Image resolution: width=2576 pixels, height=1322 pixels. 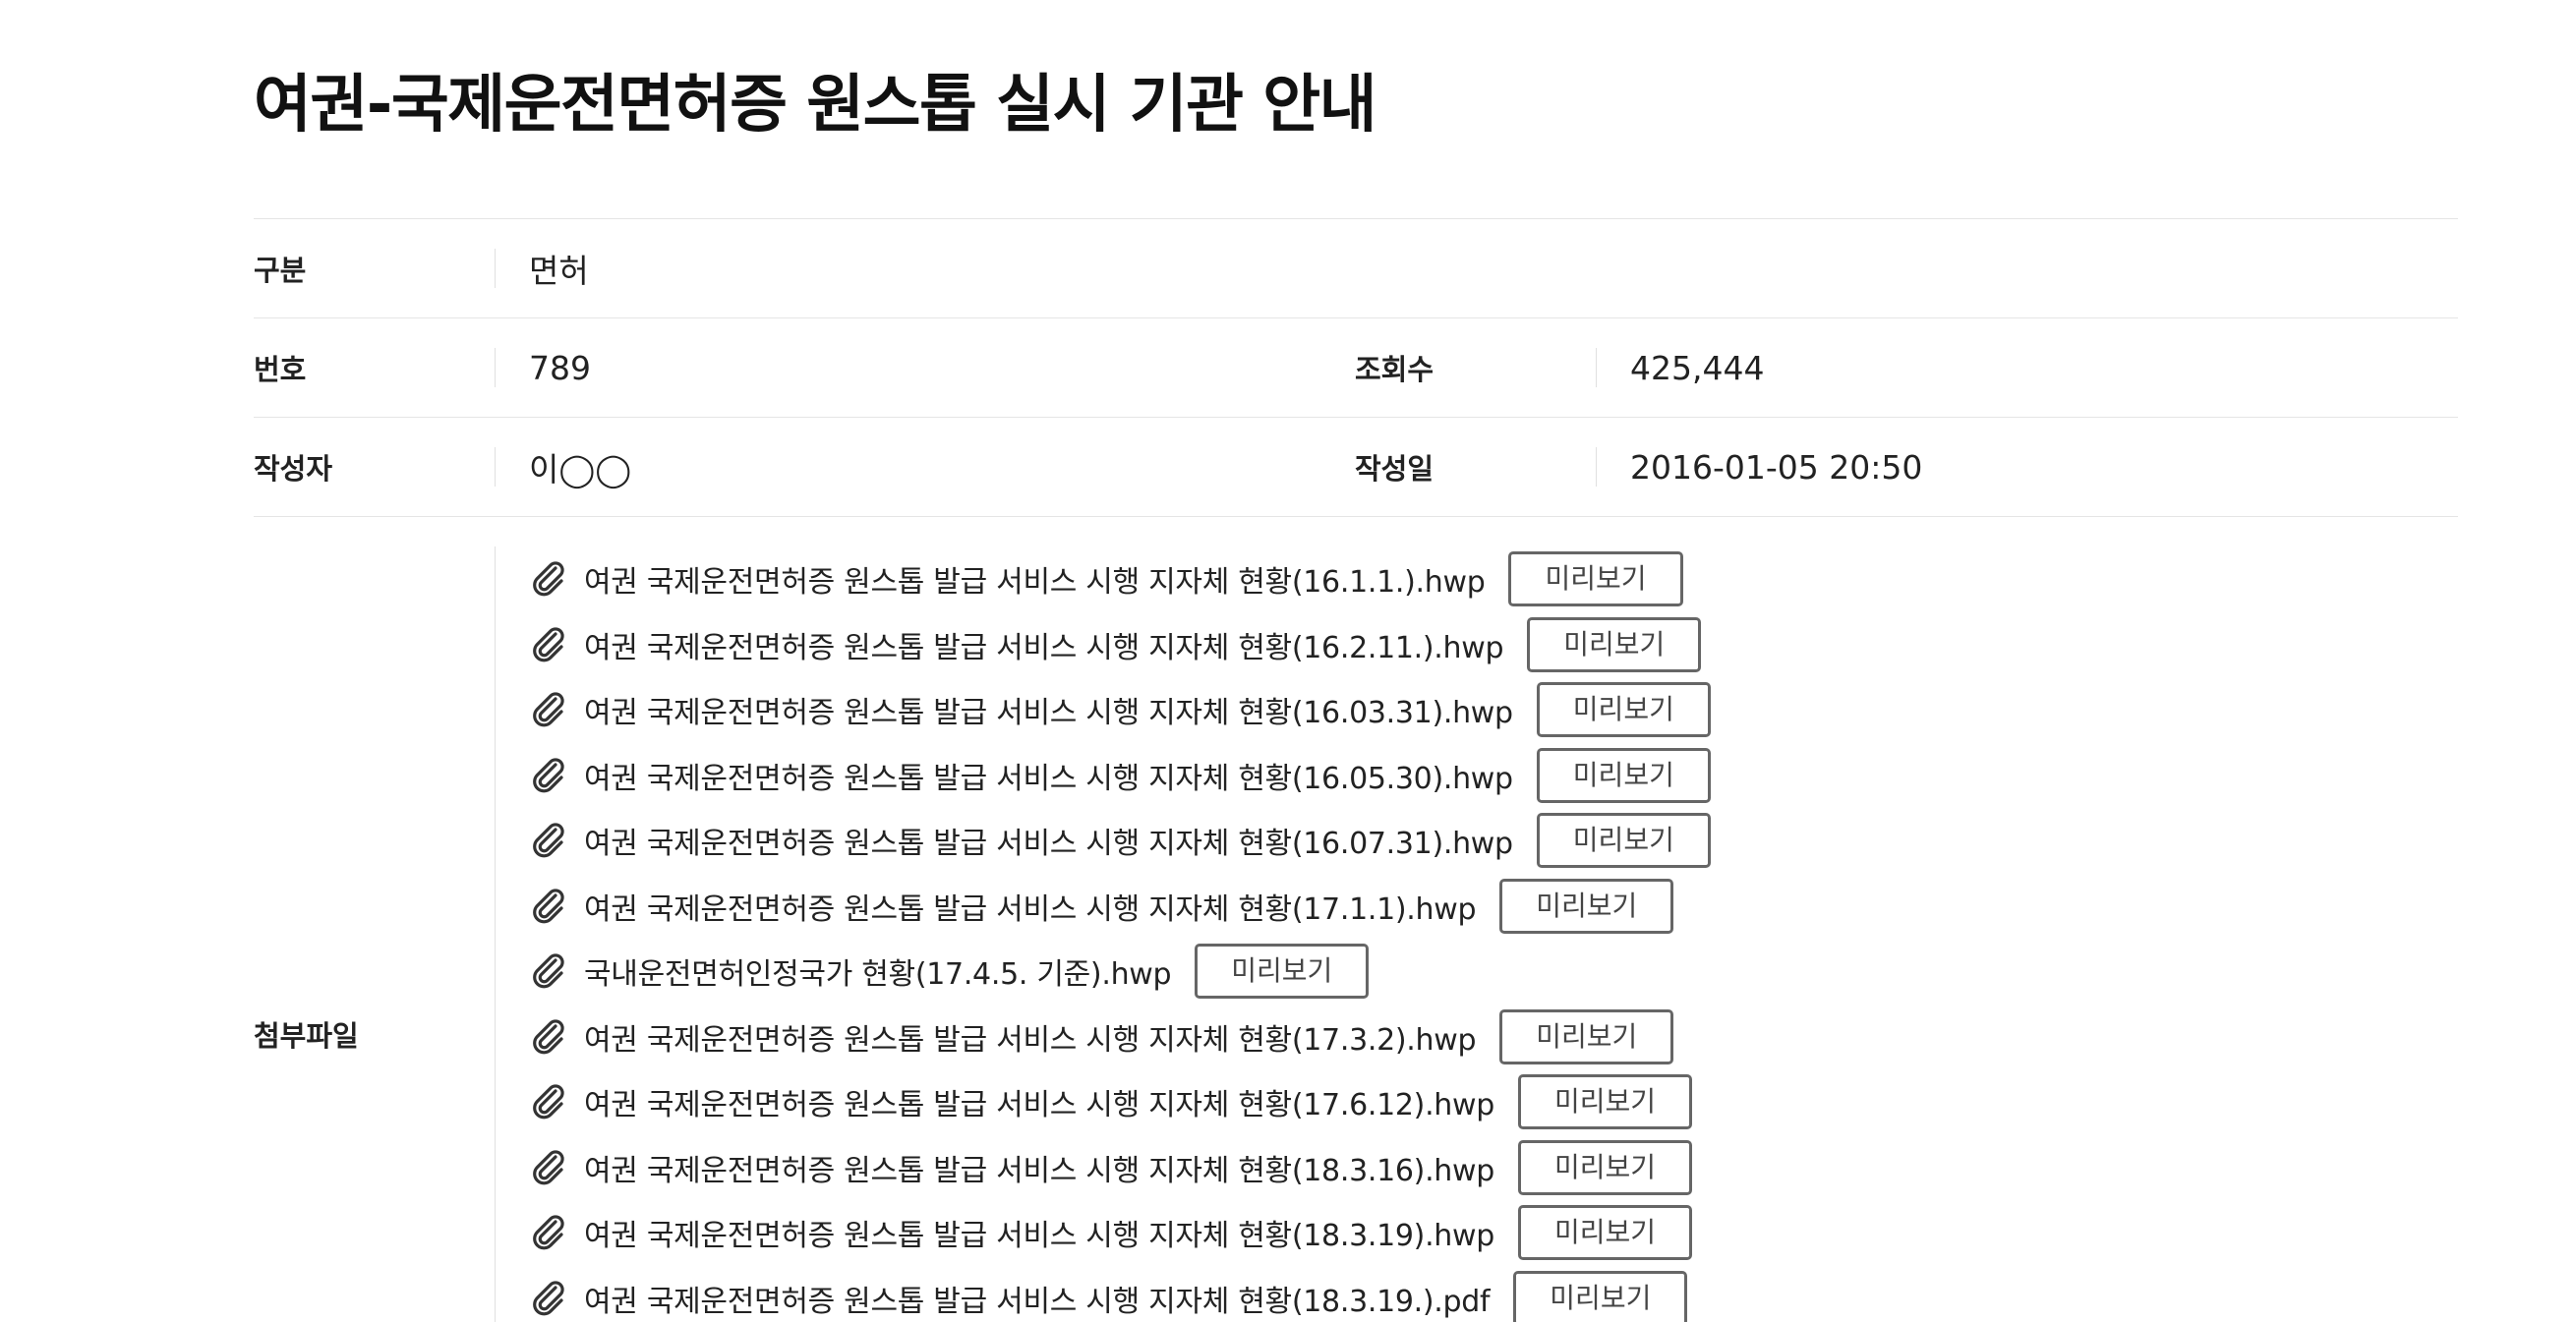 I want to click on page-title: 여권-국제운전면허증 원스톱 실시 기관 안내, so click(x=815, y=105).